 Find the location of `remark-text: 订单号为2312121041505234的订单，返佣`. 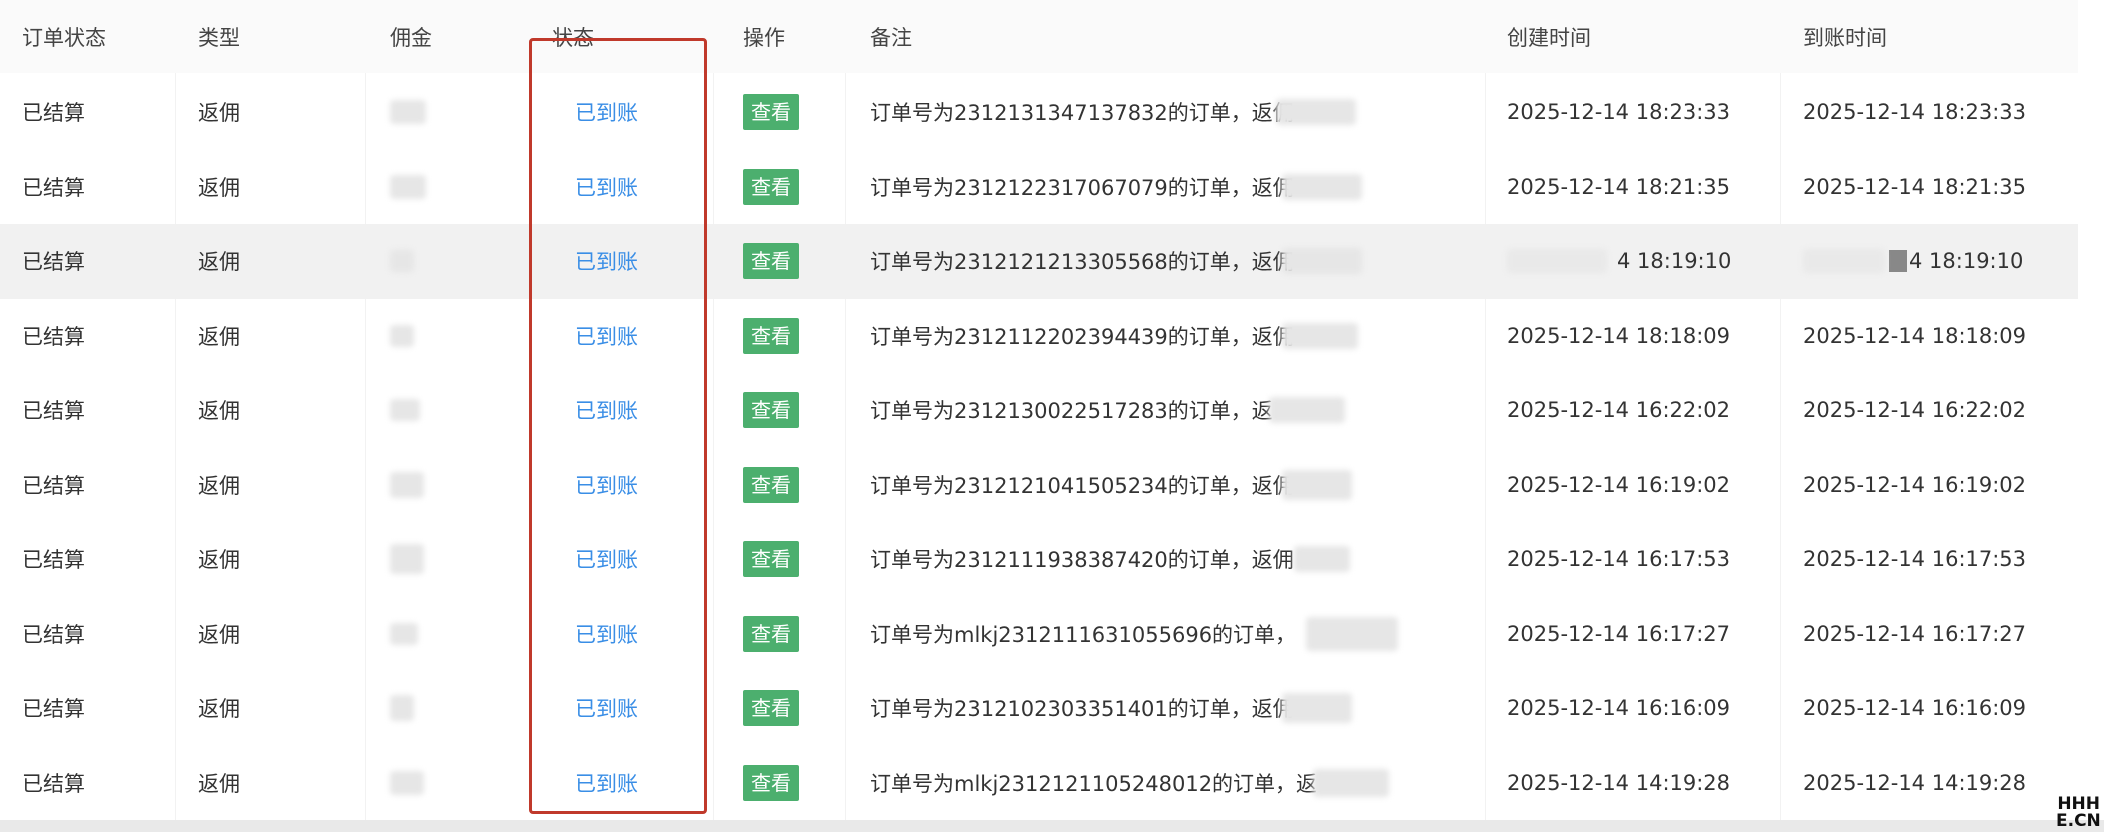

remark-text: 订单号为2312121041505234的订单，返佣 is located at coordinates (1082, 485).